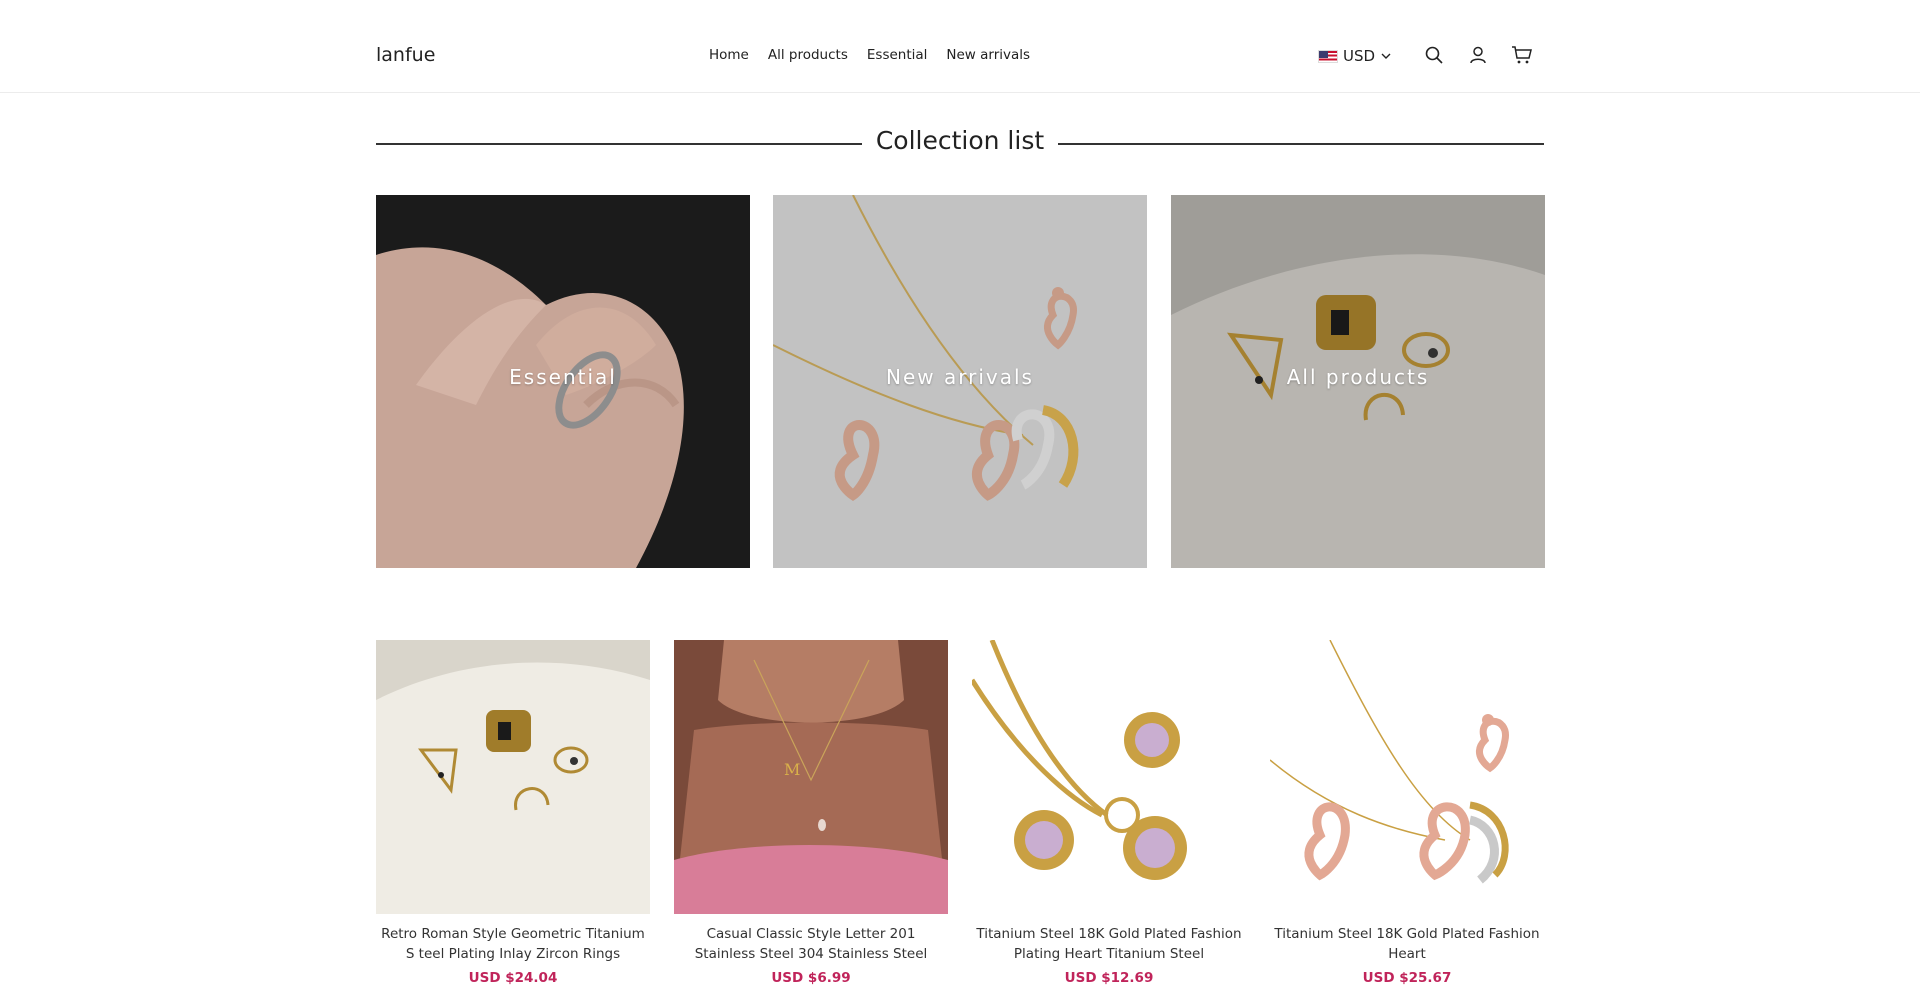 This screenshot has height=993, width=1920. Describe the element at coordinates (960, 140) in the screenshot. I see `section-title: Collection list` at that location.